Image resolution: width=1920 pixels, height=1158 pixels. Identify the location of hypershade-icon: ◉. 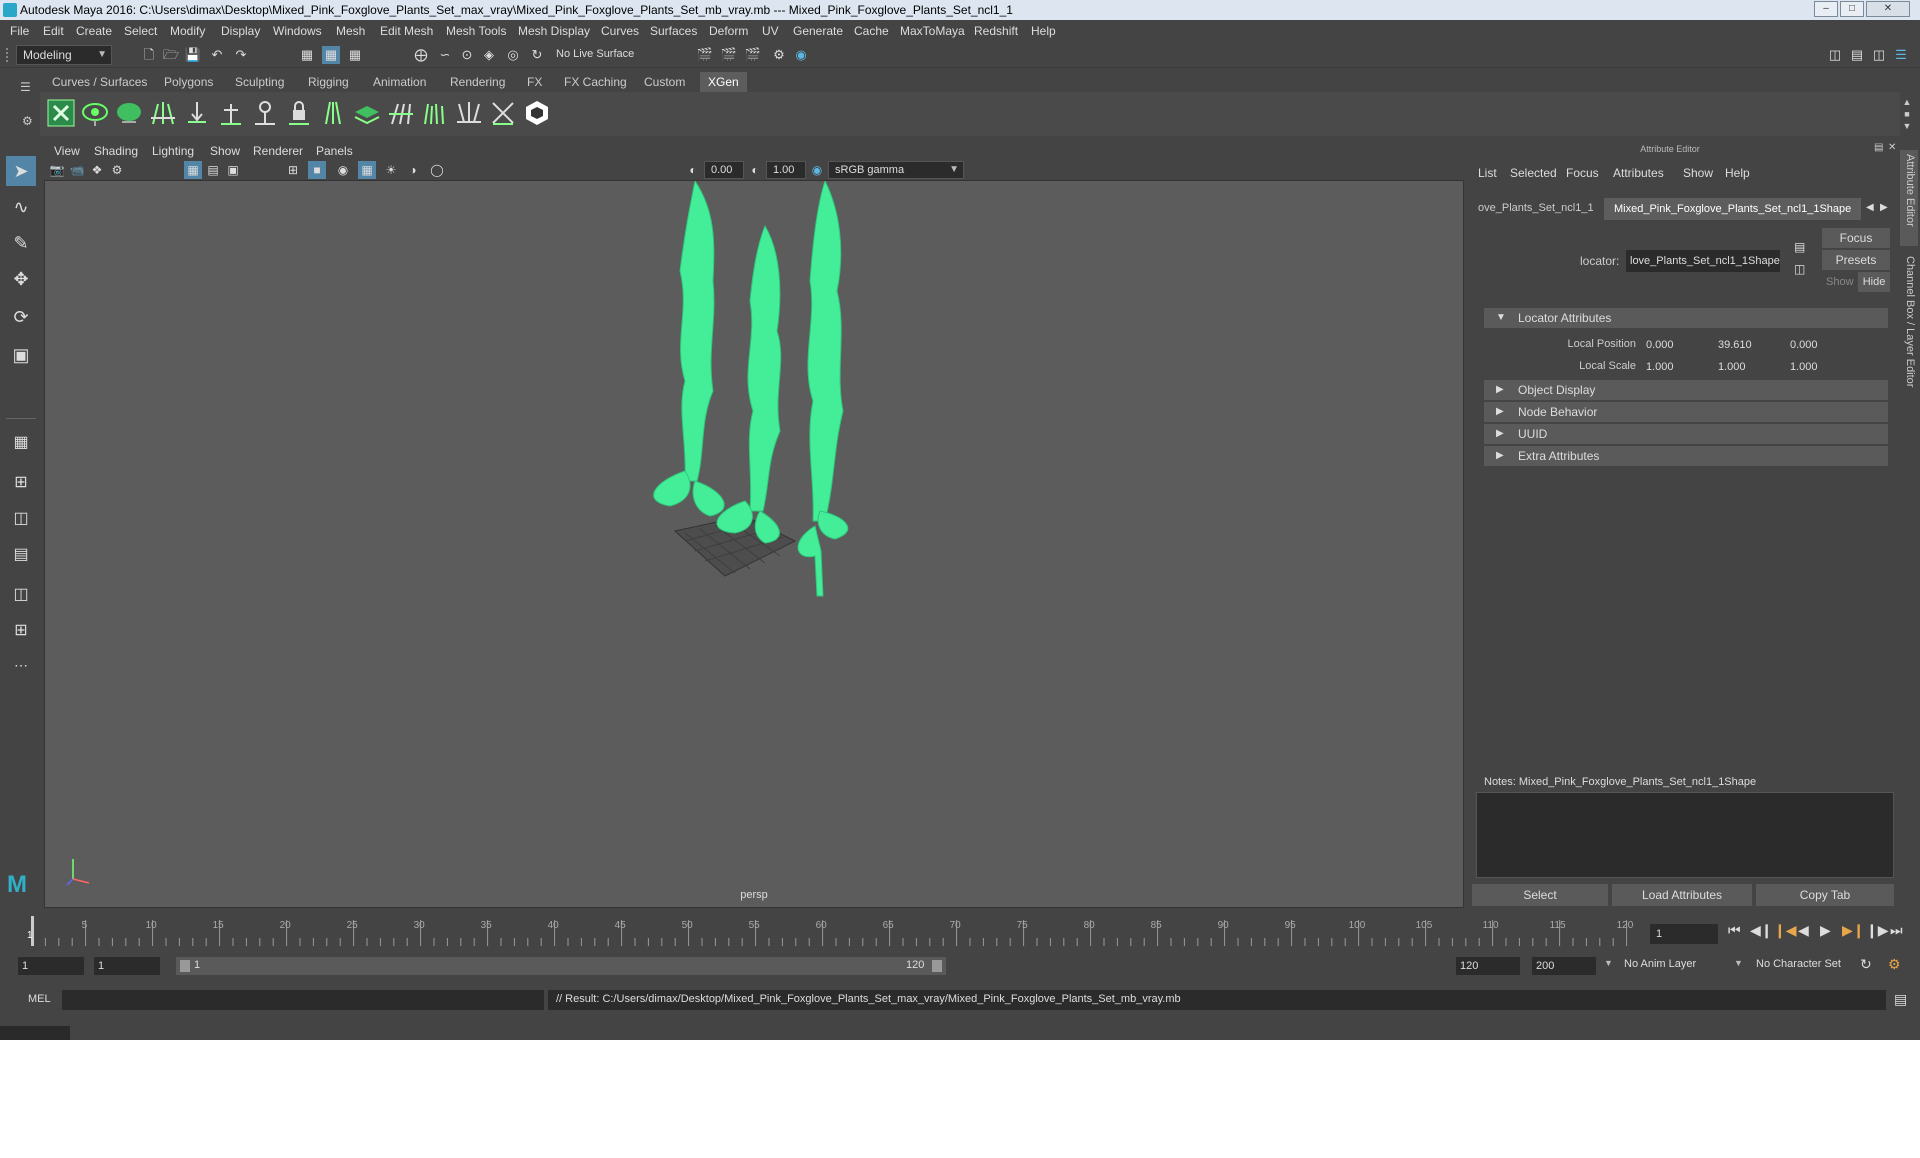
(801, 55).